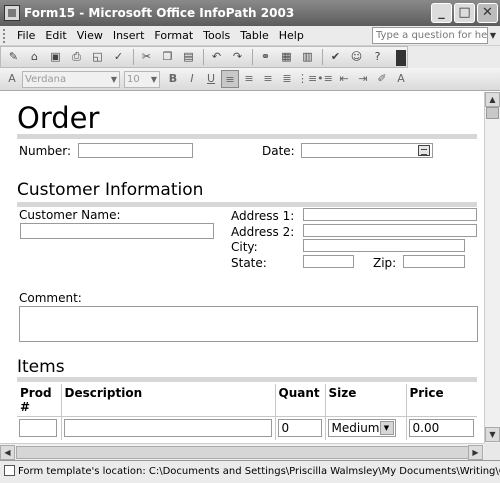 The image size is (500, 483). I want to click on minimize-button: _, so click(441, 13).